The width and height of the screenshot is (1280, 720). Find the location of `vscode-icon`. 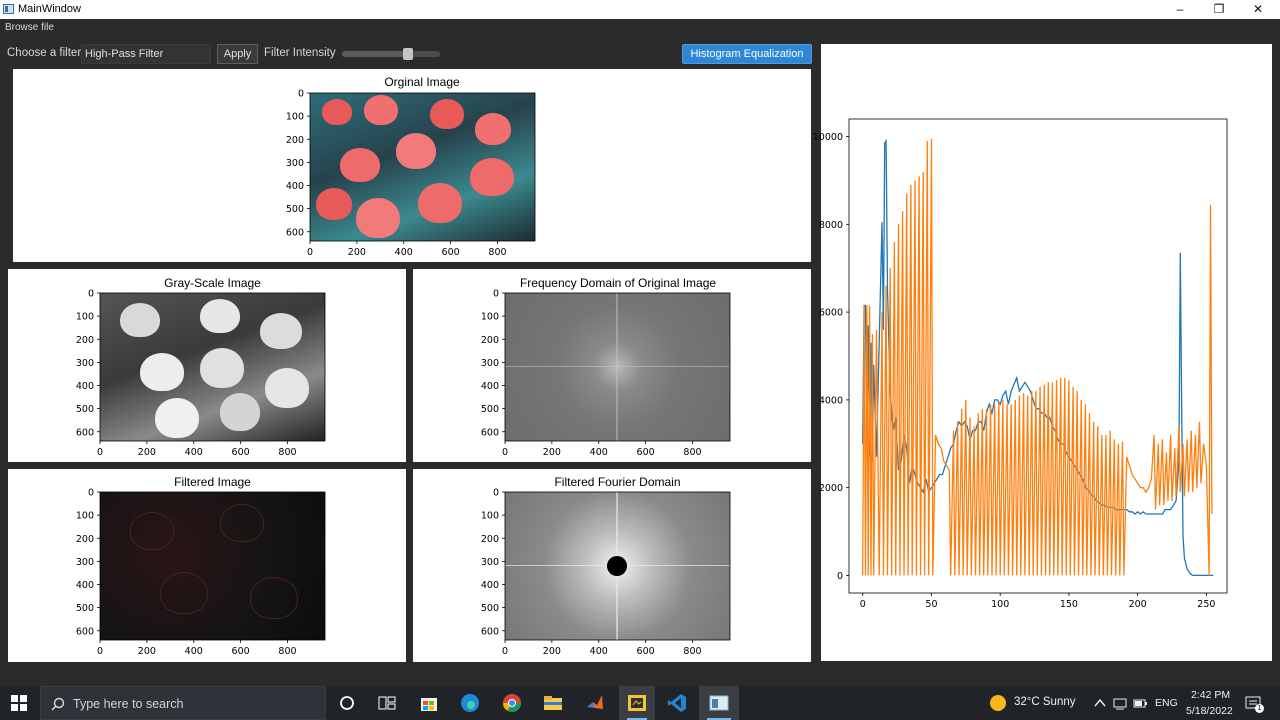

vscode-icon is located at coordinates (677, 703).